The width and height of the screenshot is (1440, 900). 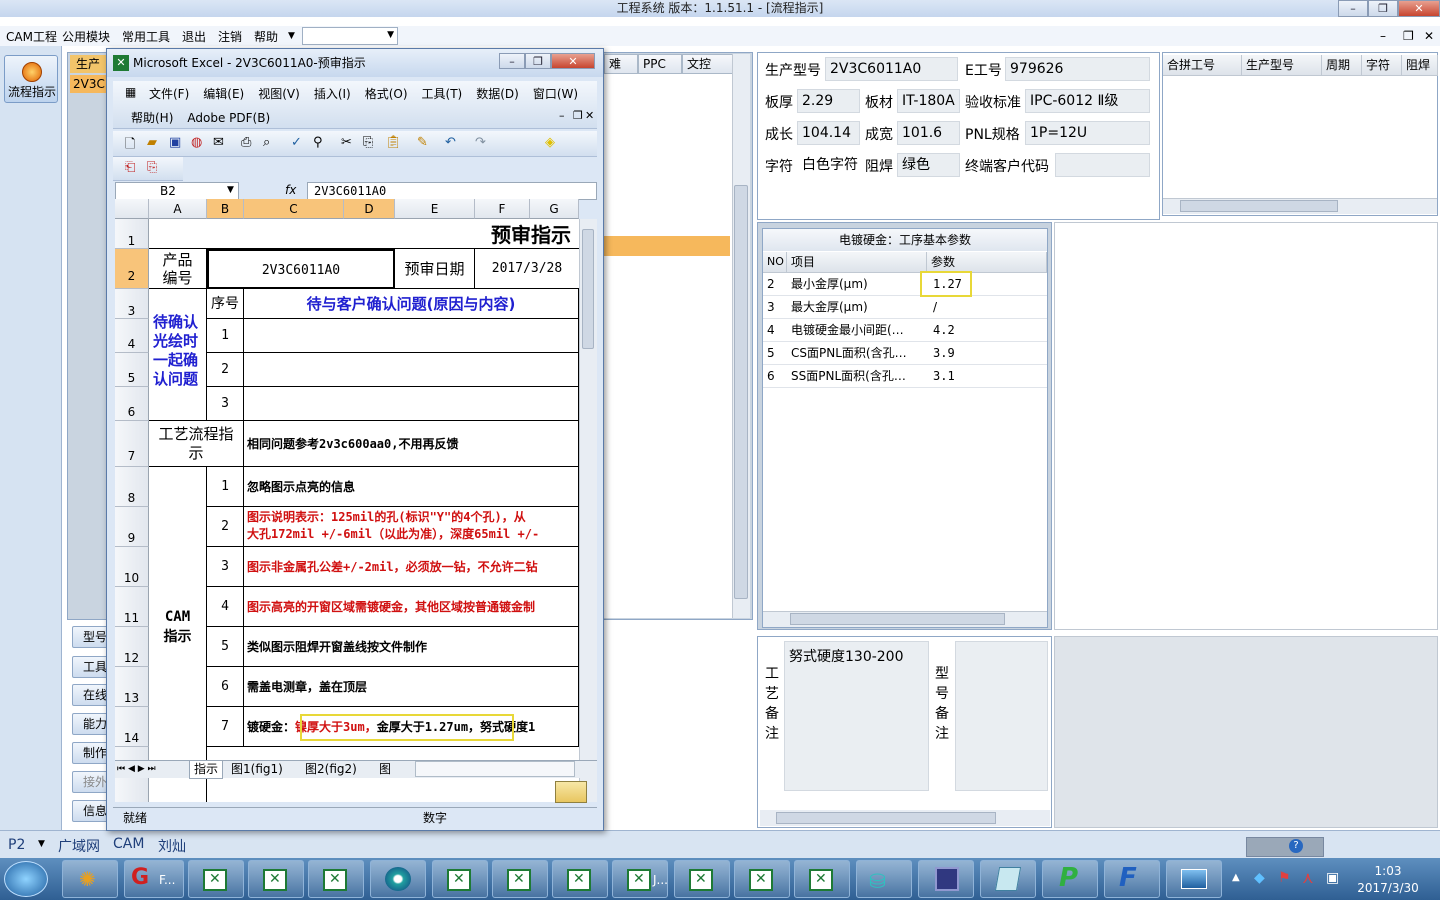 What do you see at coordinates (90, 667) in the screenshot?
I see `tab-tools: 工具` at bounding box center [90, 667].